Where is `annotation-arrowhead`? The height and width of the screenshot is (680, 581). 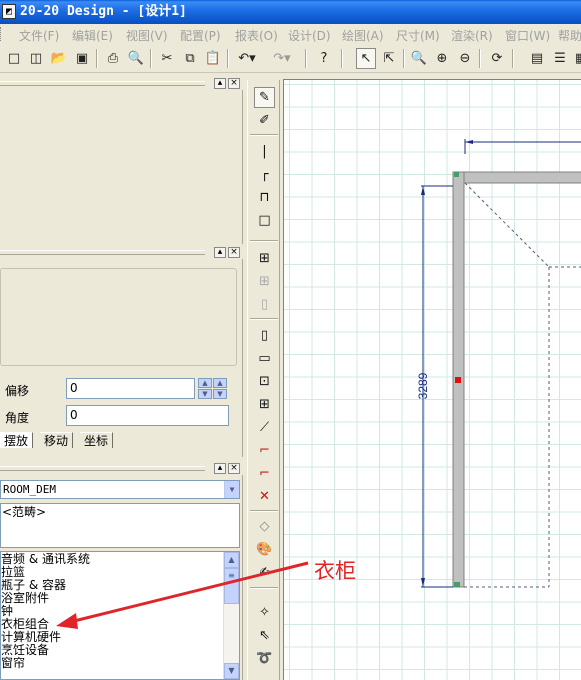
annotation-arrowhead is located at coordinates (67, 621).